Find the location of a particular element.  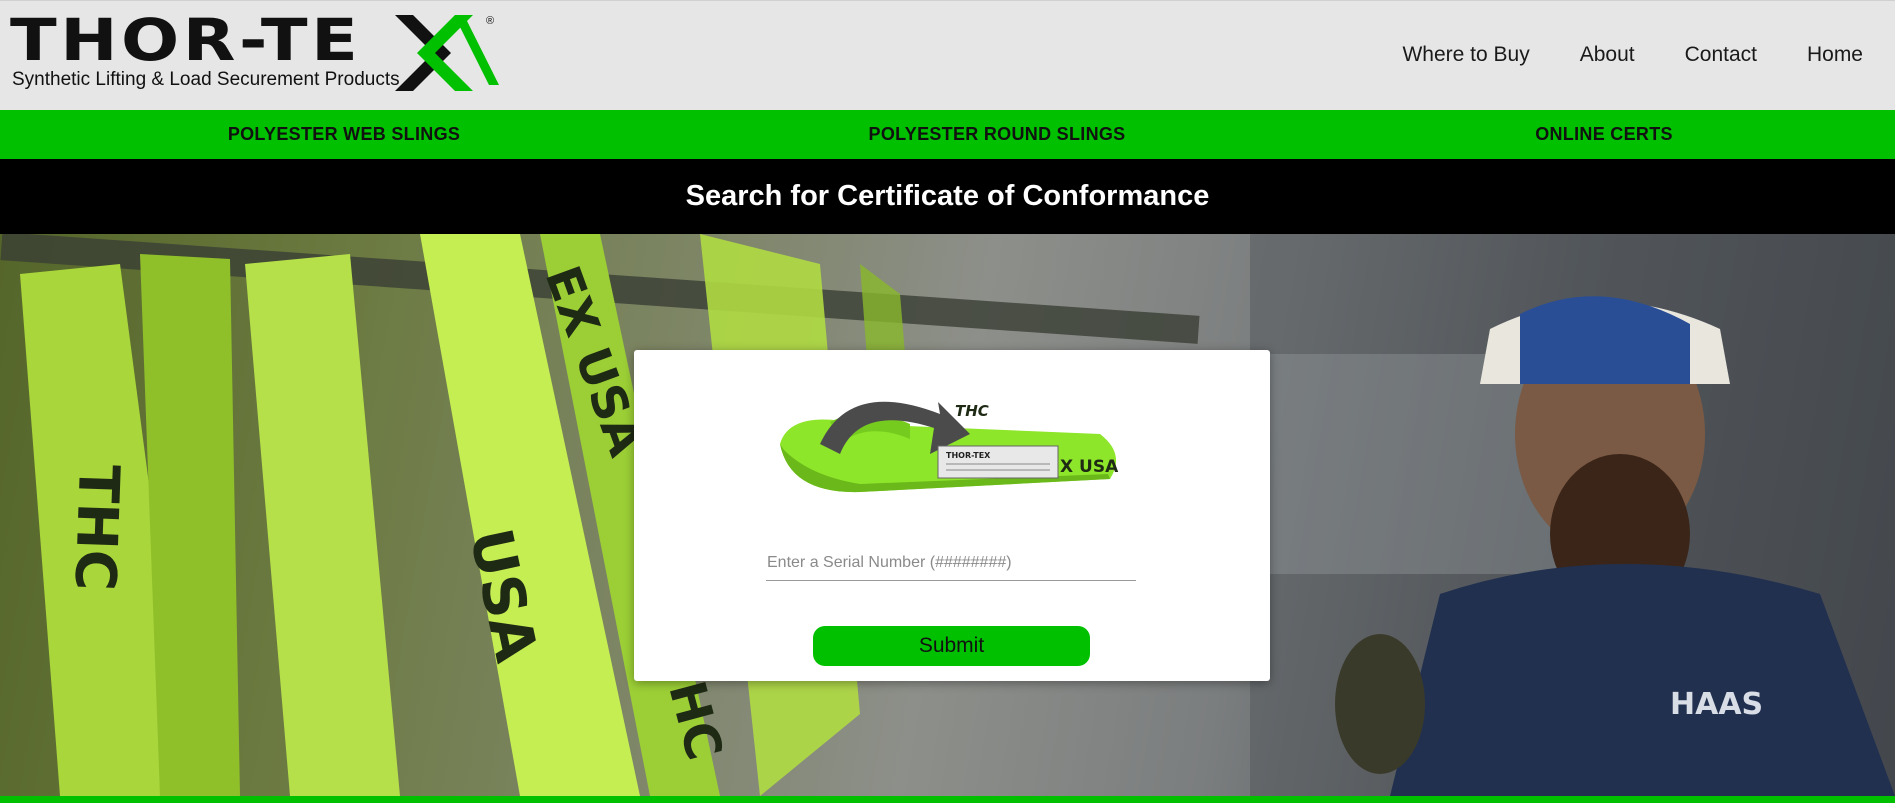

nav-online-certs: ONLINE CERTS is located at coordinates (1604, 134).